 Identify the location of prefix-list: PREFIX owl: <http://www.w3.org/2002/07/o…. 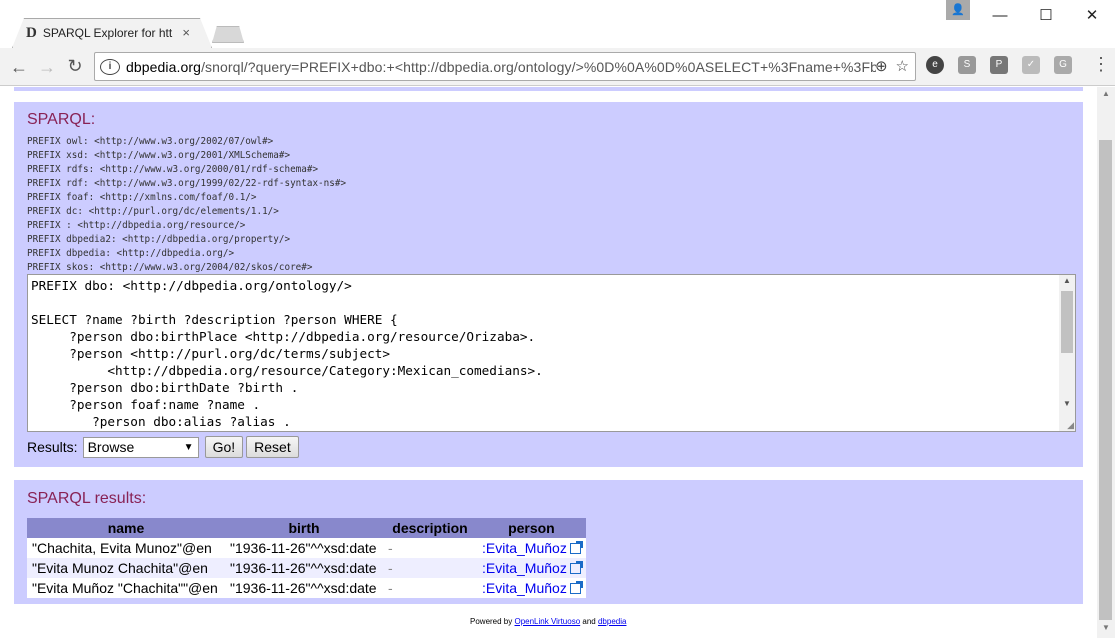
(187, 204).